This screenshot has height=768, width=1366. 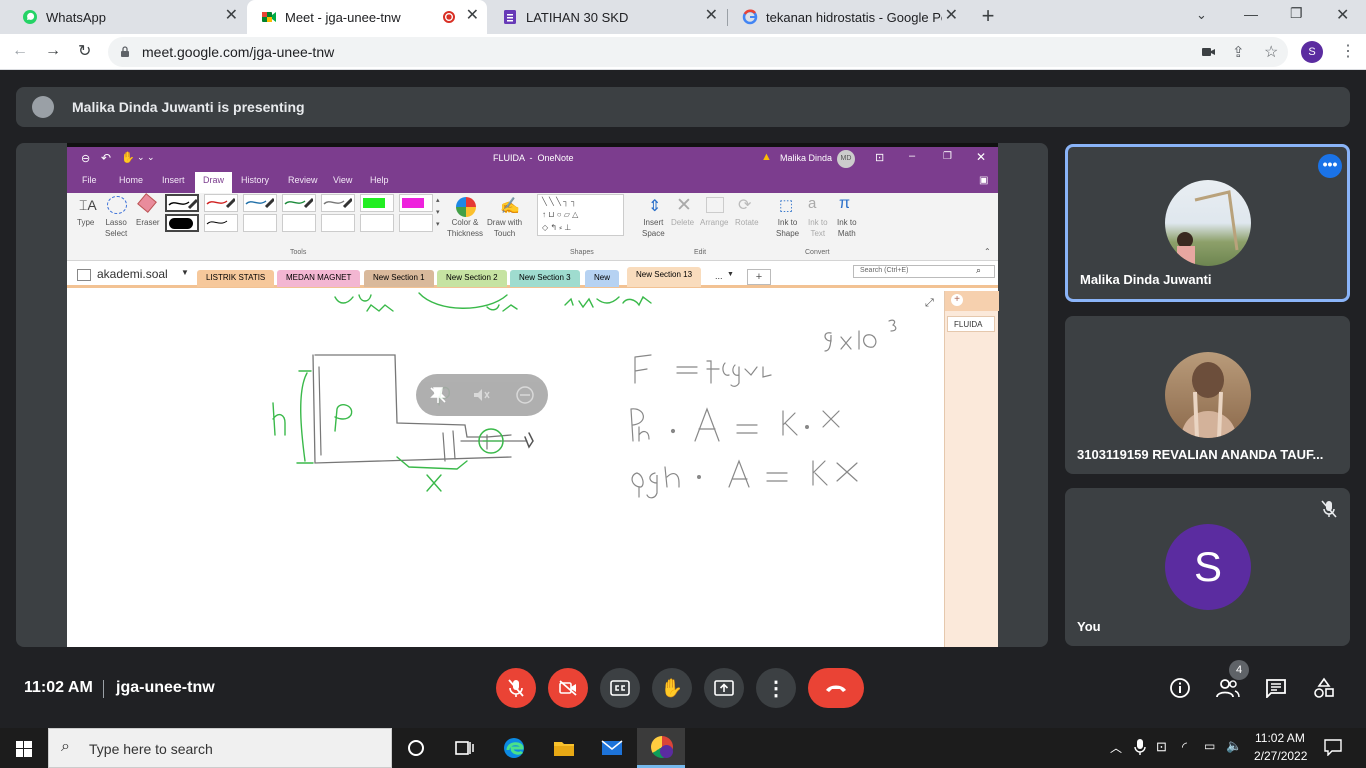 I want to click on profile-avatar: S, so click(x=1312, y=52).